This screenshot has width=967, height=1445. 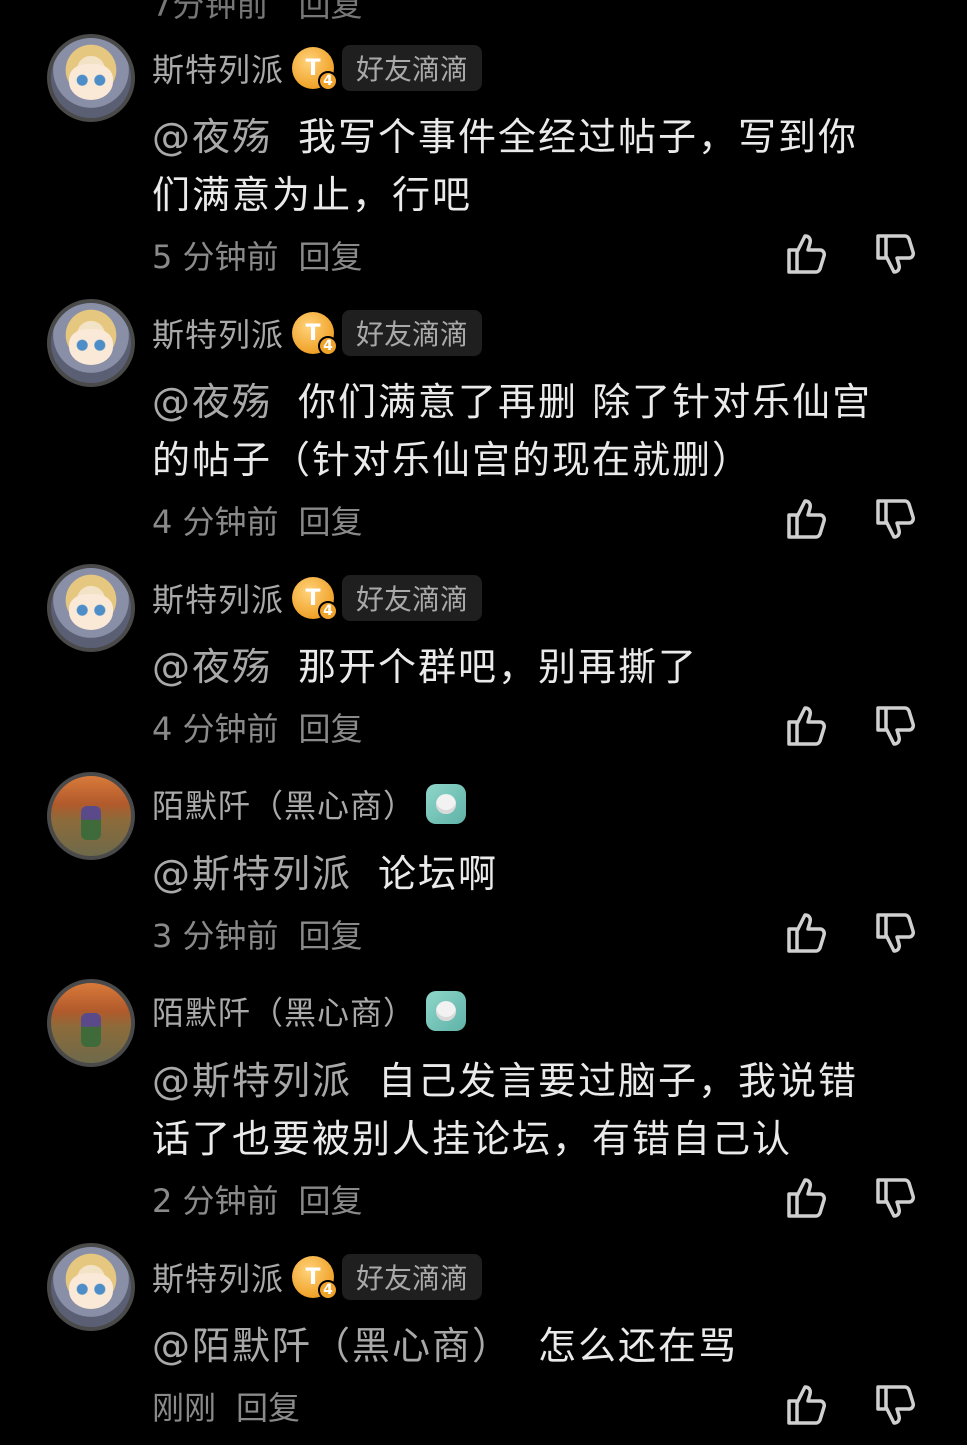 I want to click on partial-comment-meta: 7分钟前 回复, so click(x=257, y=12).